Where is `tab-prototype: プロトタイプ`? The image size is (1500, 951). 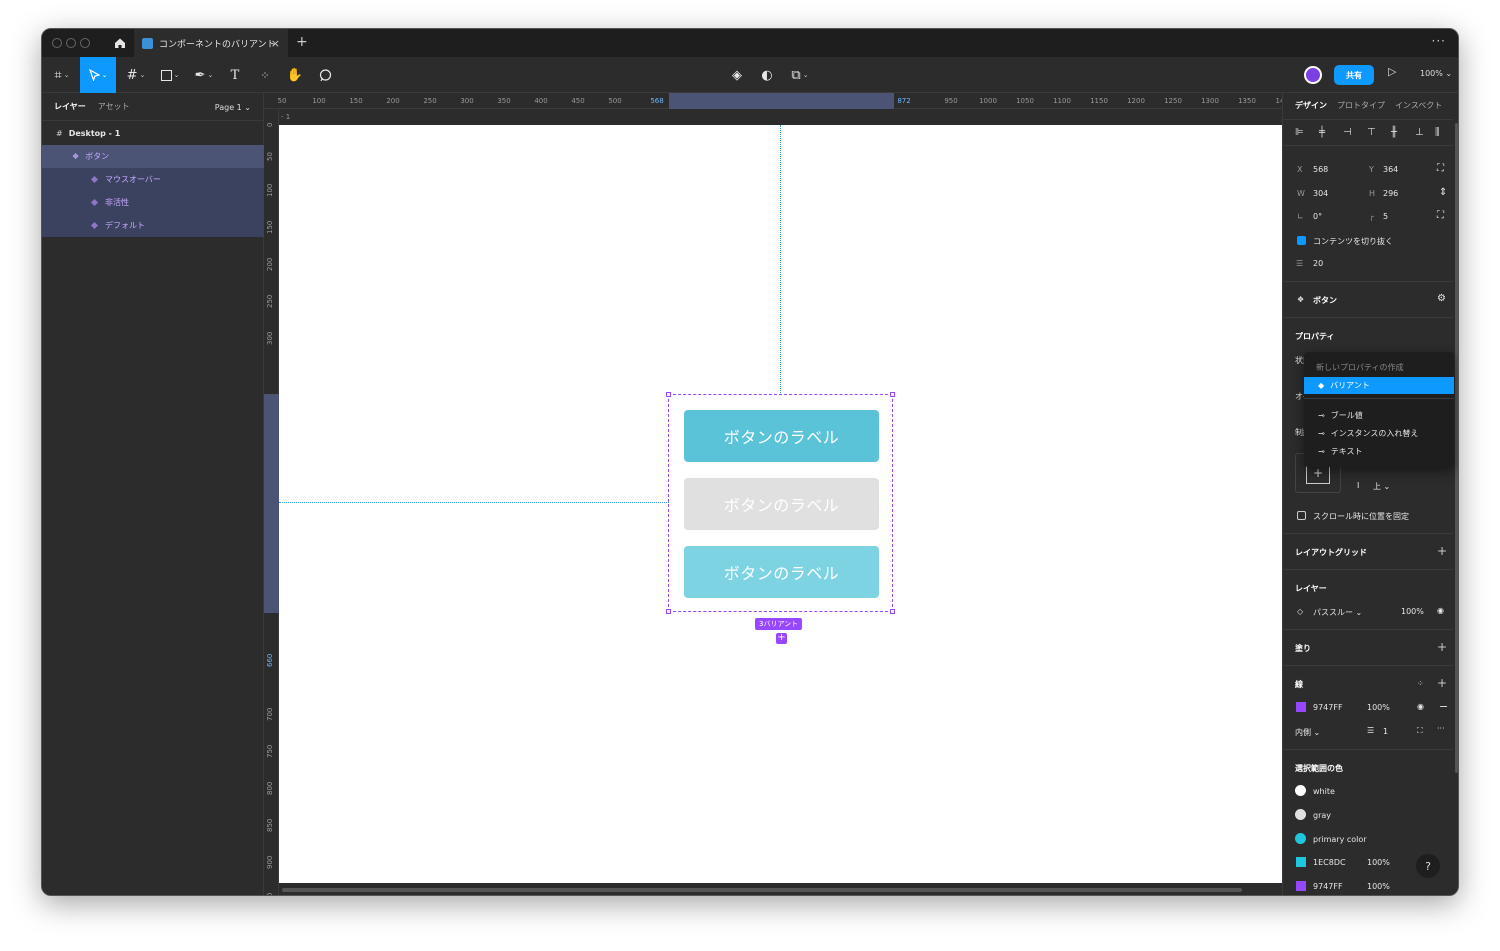
tab-prototype: プロトタイプ is located at coordinates (1361, 105).